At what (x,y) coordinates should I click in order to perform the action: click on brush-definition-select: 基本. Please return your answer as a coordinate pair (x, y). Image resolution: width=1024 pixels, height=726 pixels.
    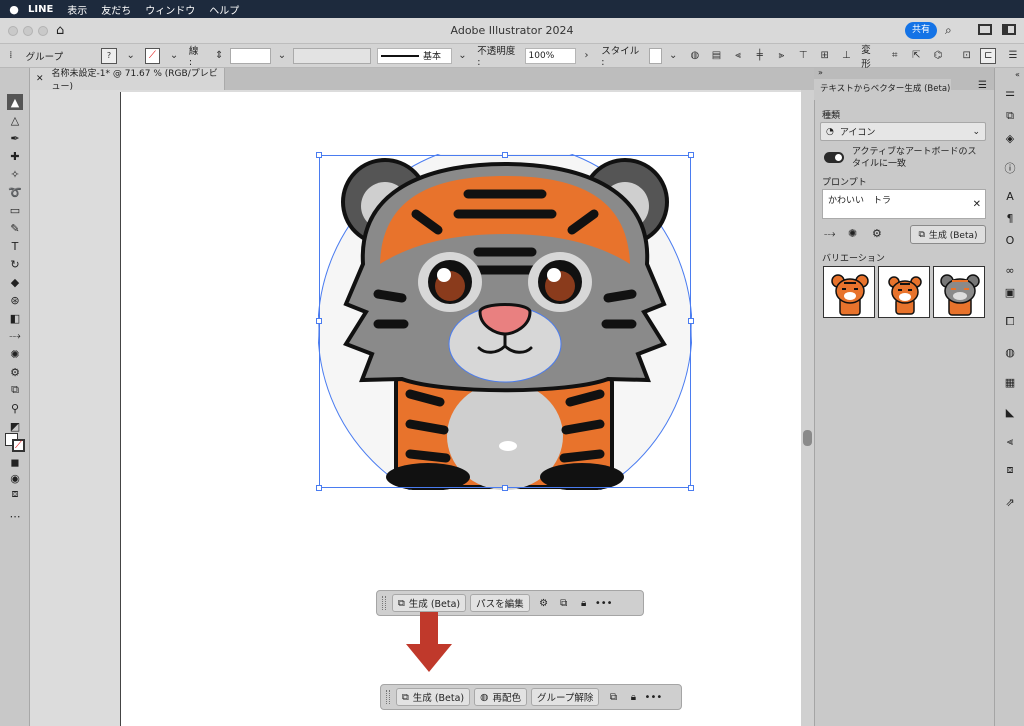
    Looking at the image, I should click on (414, 55).